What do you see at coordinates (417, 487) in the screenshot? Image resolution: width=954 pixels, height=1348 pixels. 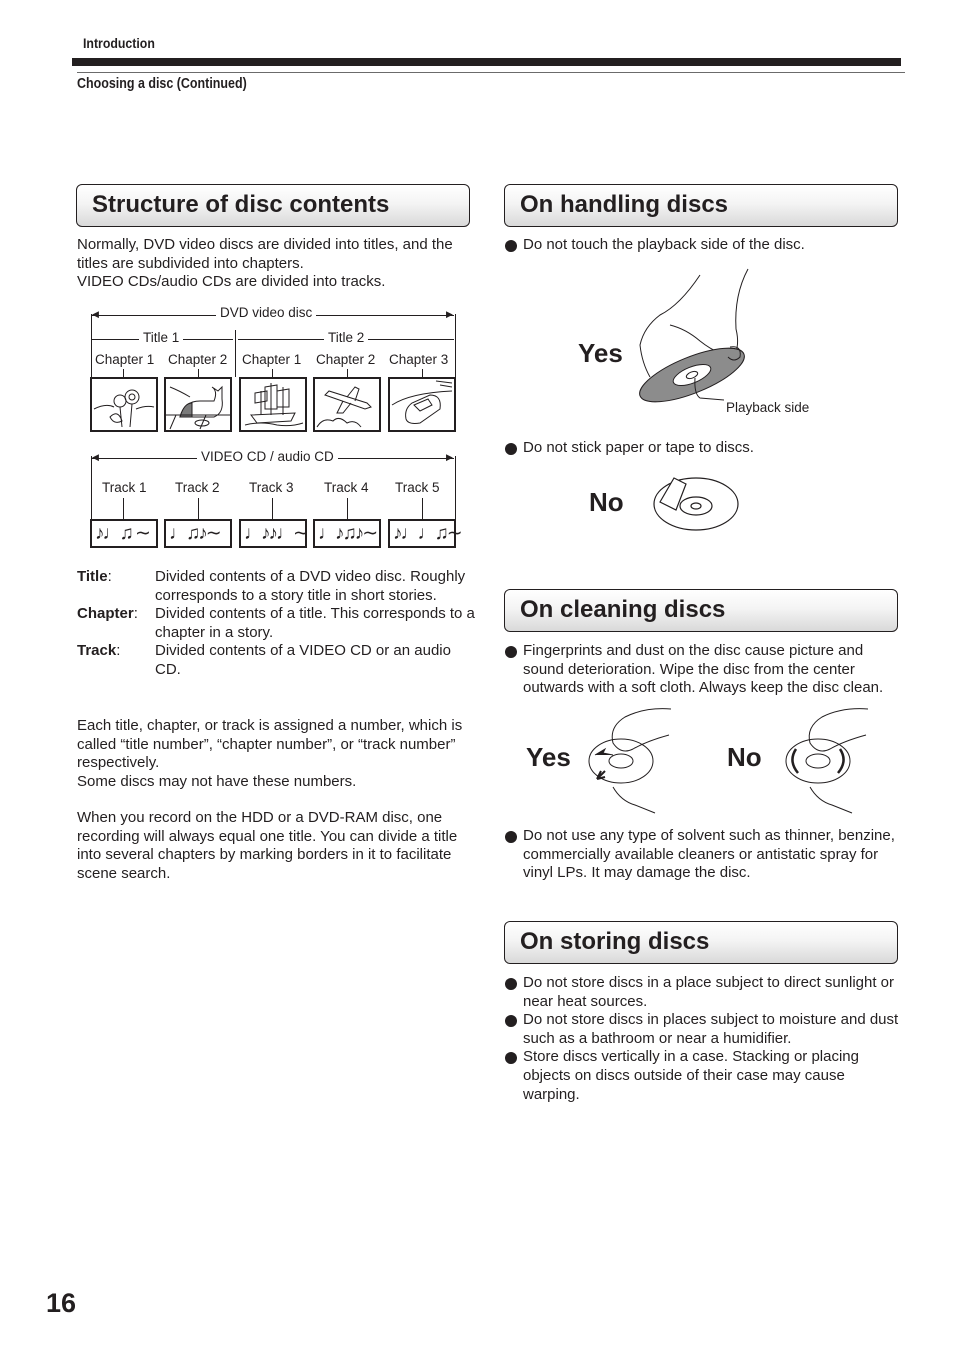 I see `track-label: Track 5` at bounding box center [417, 487].